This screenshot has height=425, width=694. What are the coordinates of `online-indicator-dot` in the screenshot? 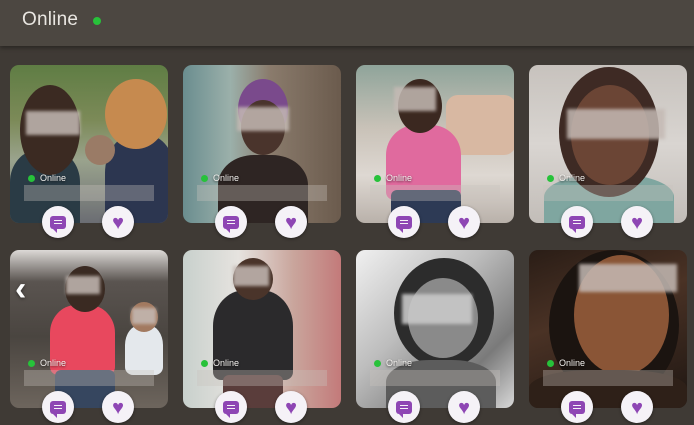 It's located at (97, 21).